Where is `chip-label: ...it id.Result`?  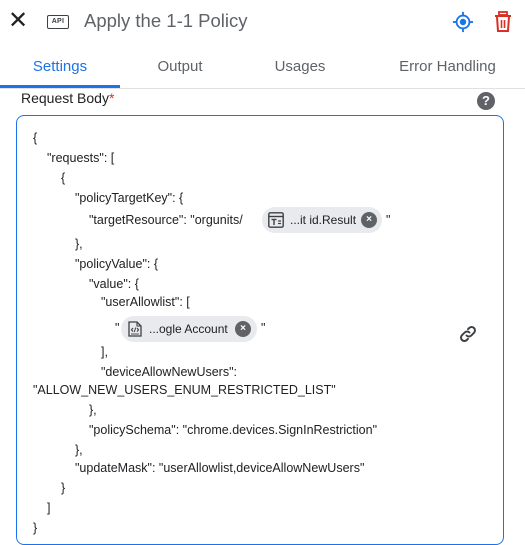 chip-label: ...it id.Result is located at coordinates (323, 220).